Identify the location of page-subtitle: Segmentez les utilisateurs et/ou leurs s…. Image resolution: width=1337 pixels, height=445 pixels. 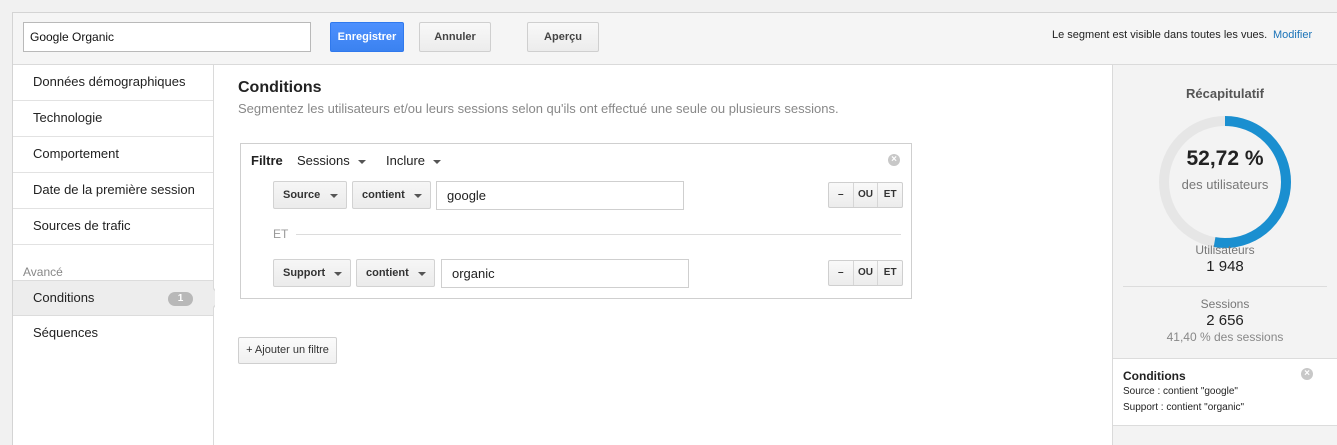
(538, 108).